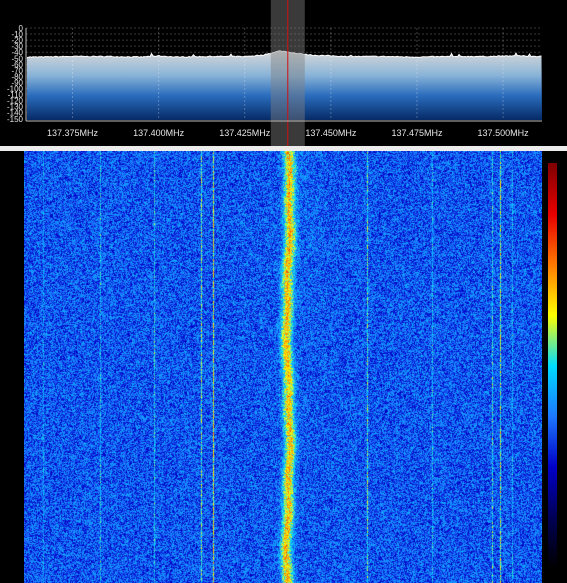 The height and width of the screenshot is (583, 567). Describe the element at coordinates (331, 133) in the screenshot. I see `frequency-tick-label: 137.450MHz` at that location.